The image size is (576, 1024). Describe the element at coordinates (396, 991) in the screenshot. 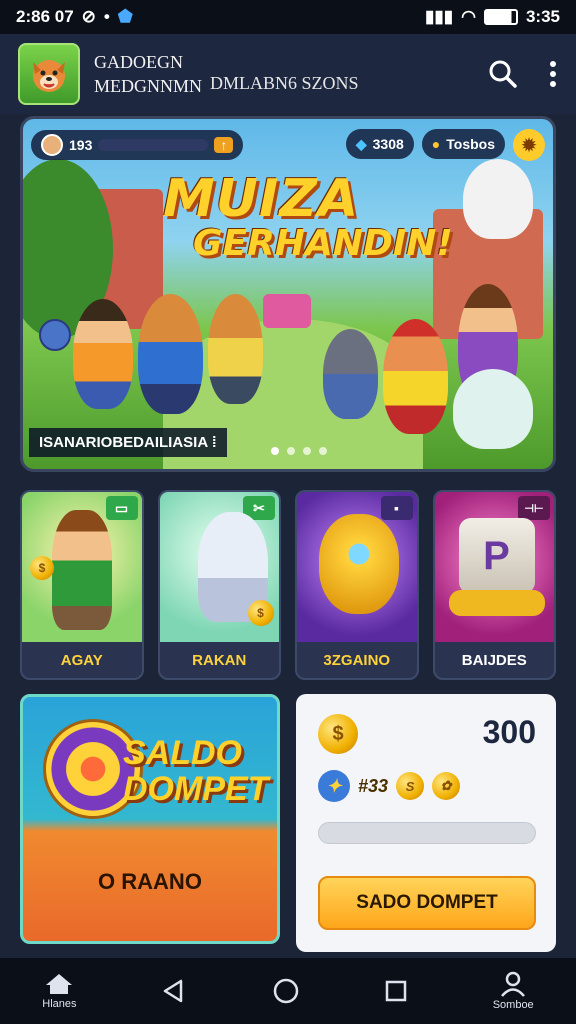

I see `recents-icon` at that location.